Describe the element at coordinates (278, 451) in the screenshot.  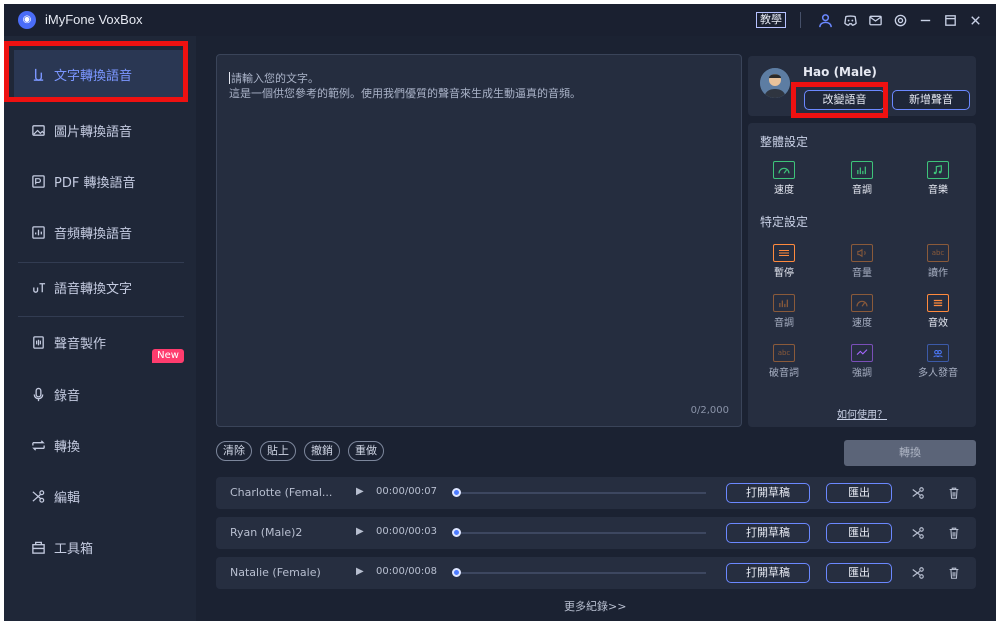
I see `paste-button: 貼上` at that location.